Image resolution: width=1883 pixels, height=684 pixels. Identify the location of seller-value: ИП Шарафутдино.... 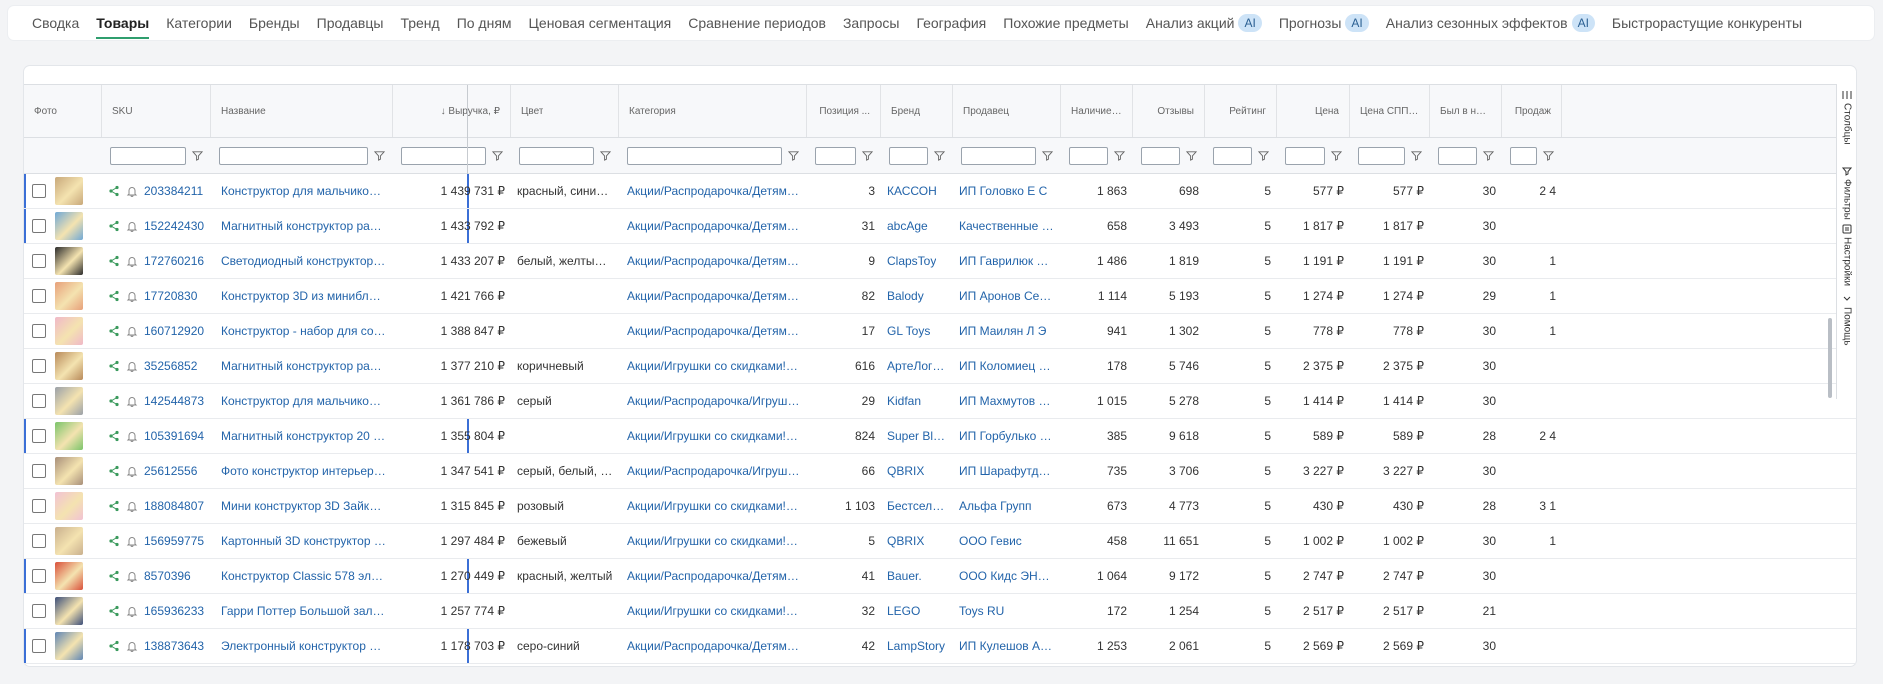
(1007, 471).